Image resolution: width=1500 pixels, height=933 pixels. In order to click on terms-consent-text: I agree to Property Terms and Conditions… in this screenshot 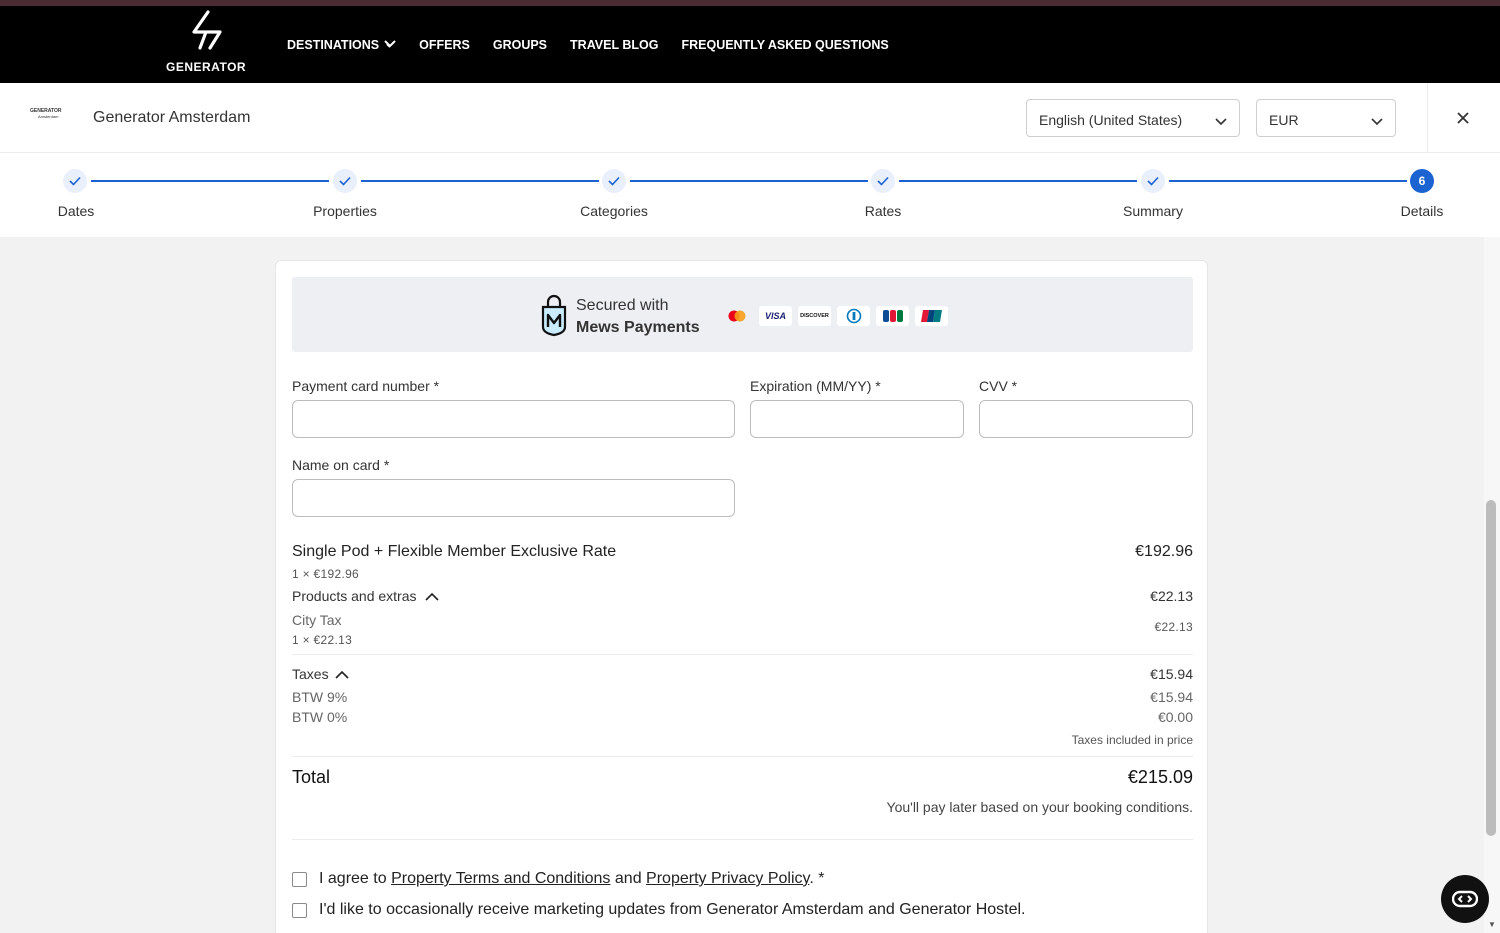, I will do `click(571, 879)`.